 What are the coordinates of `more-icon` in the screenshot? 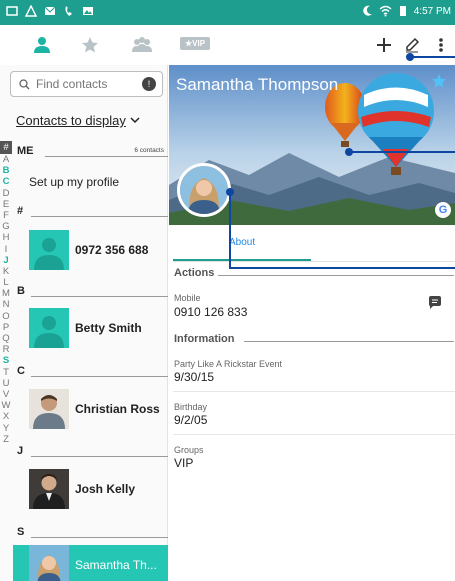 It's located at (441, 45).